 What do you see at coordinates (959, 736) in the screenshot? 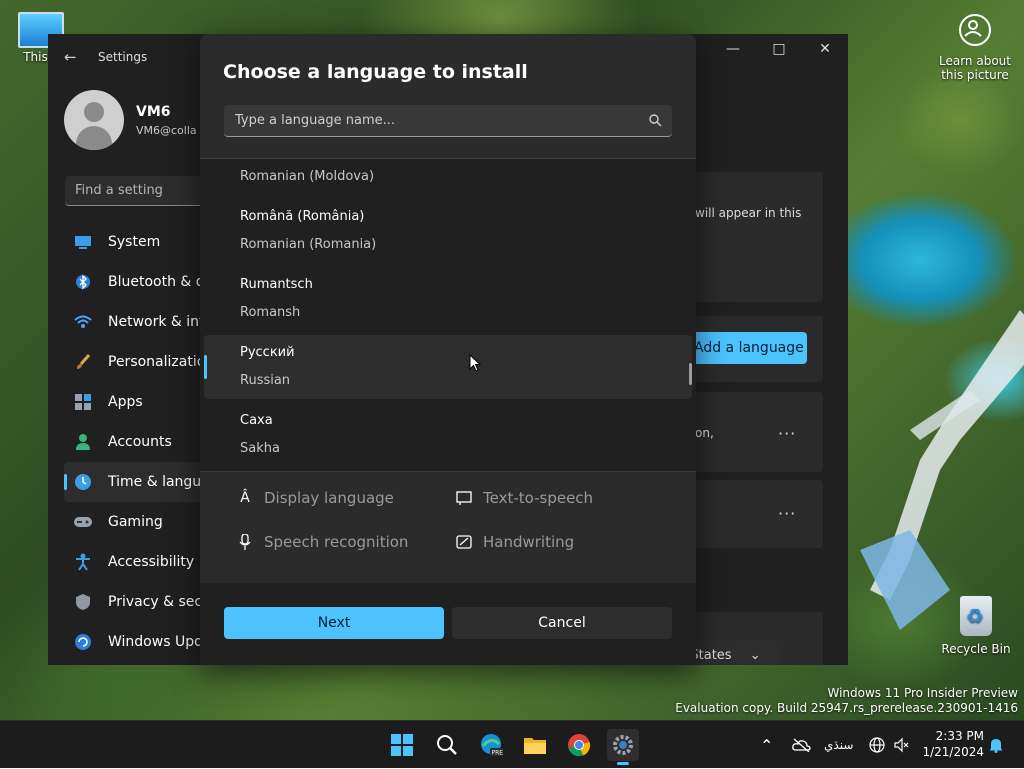
I see `clock-time: 2:33 PM` at bounding box center [959, 736].